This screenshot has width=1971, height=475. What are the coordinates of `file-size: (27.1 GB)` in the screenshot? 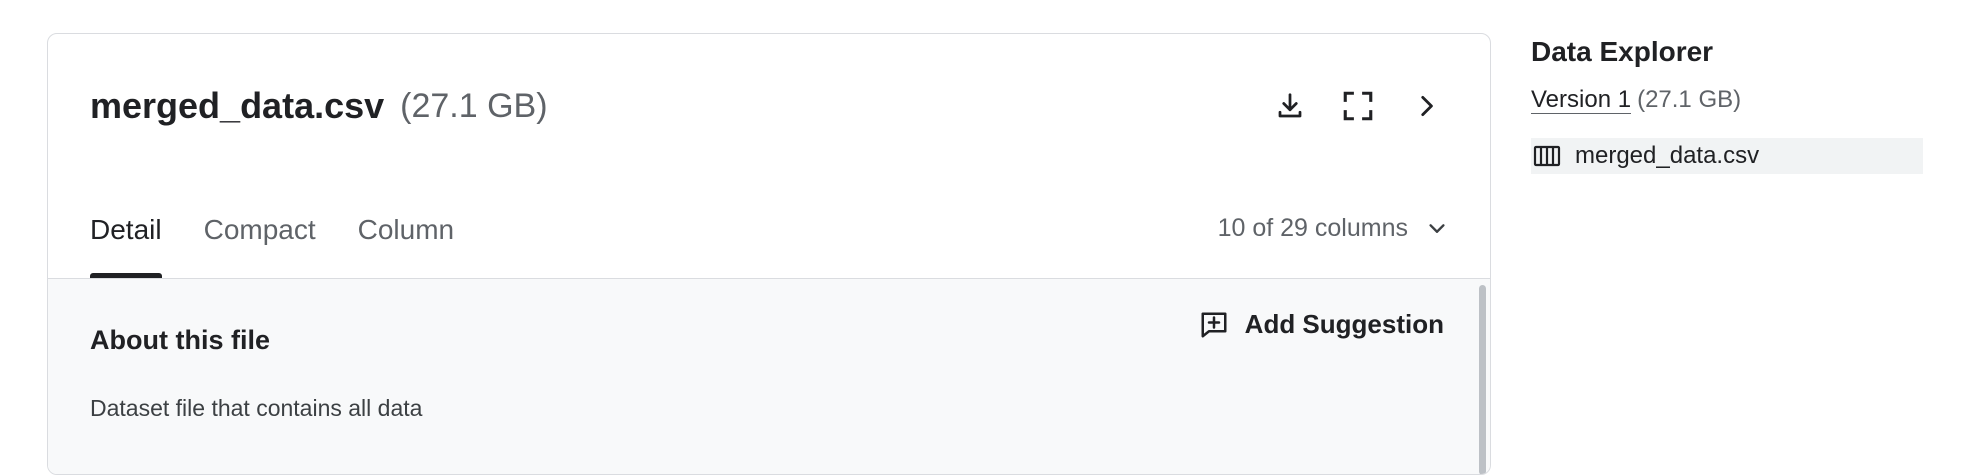 It's located at (474, 105).